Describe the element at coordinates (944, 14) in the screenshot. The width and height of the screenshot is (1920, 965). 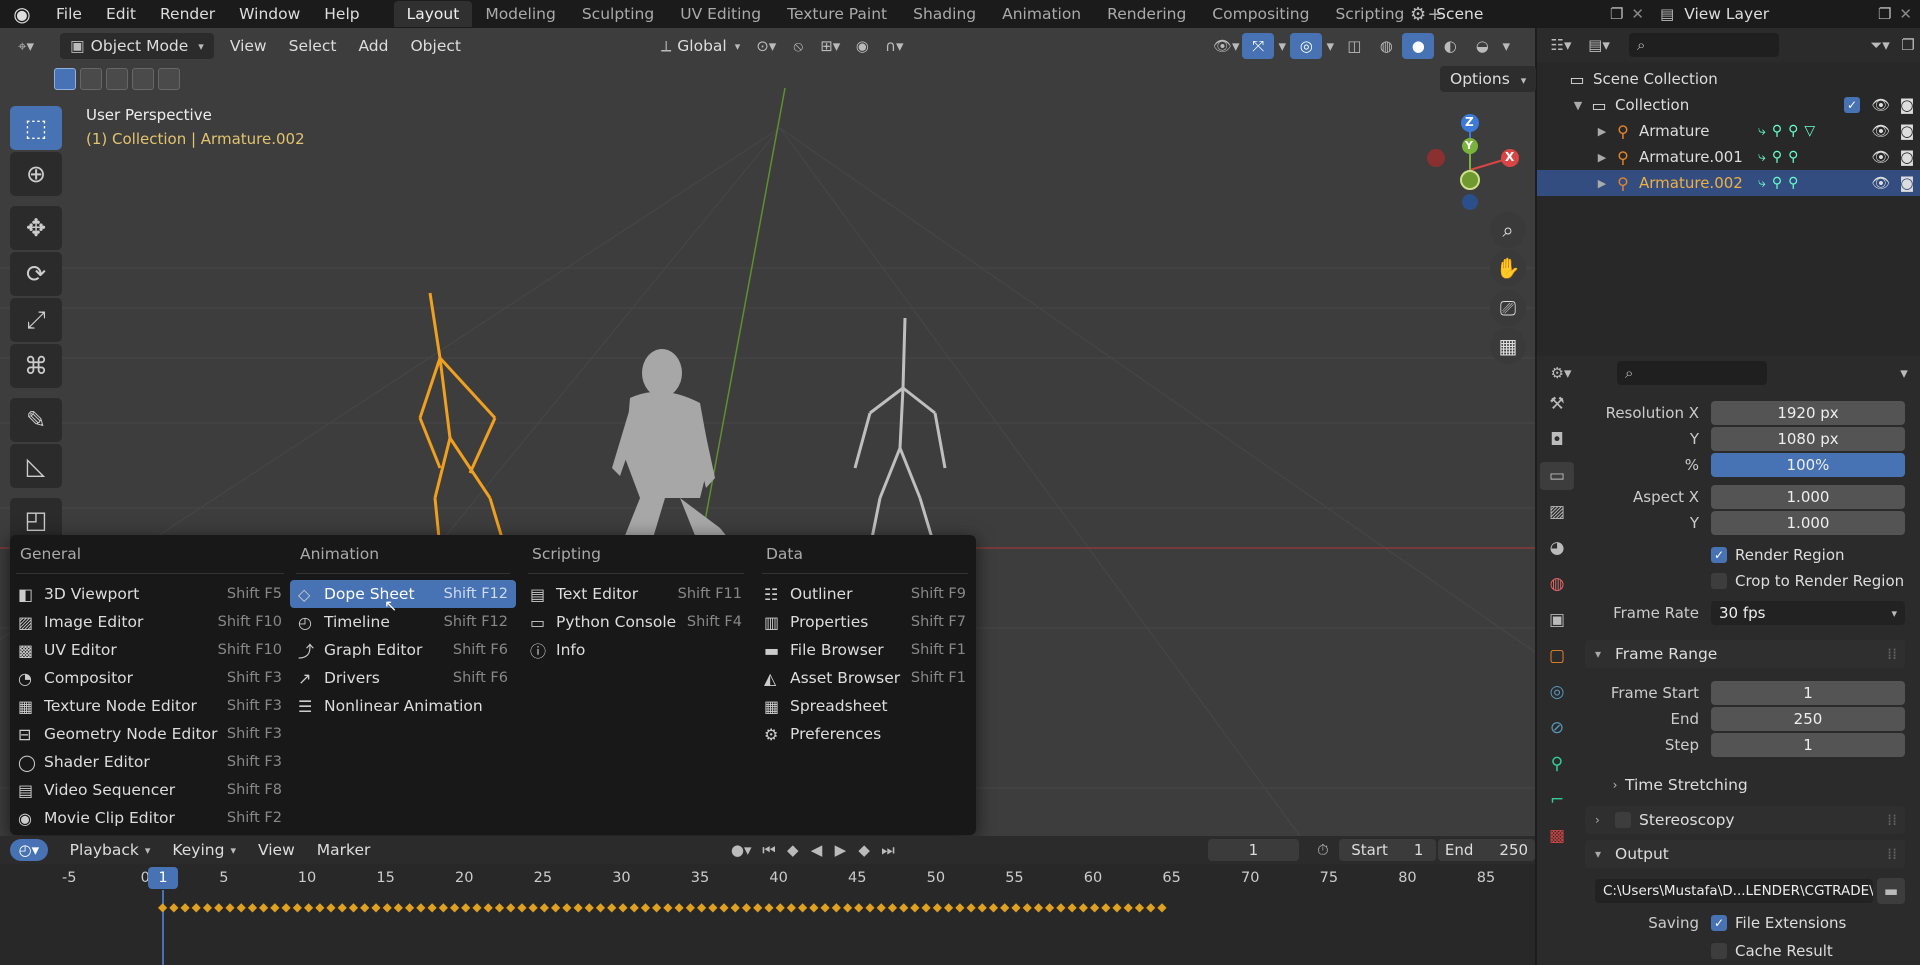
I see `tab-shading: Shading` at that location.